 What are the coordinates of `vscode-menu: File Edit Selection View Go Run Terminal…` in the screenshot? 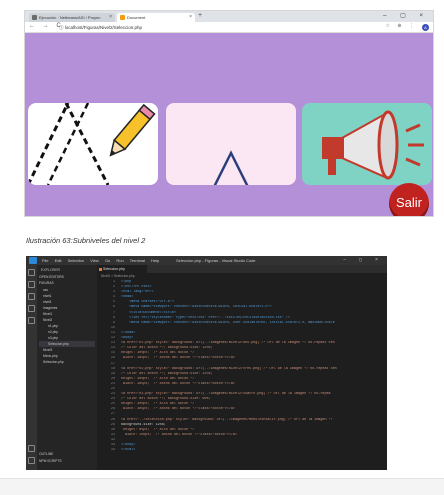 It's located at (103, 260).